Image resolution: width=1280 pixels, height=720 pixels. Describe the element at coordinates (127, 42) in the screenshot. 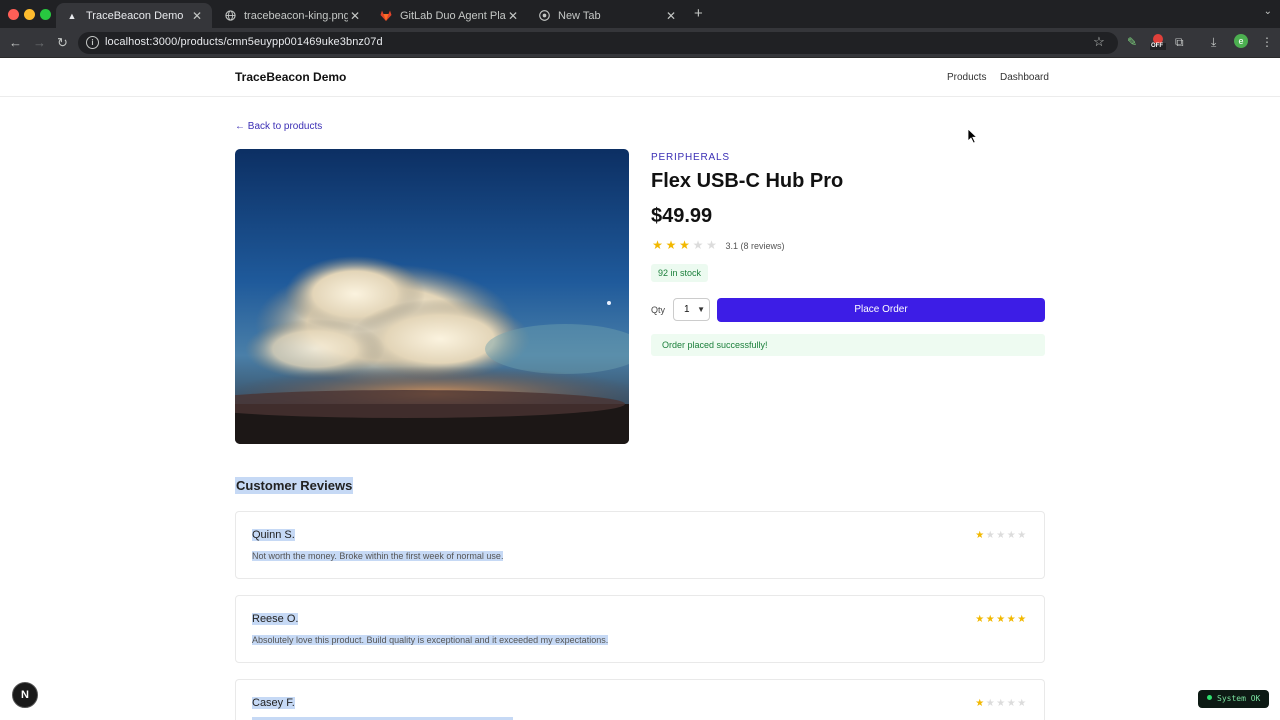

I see `url-host: localhost` at that location.